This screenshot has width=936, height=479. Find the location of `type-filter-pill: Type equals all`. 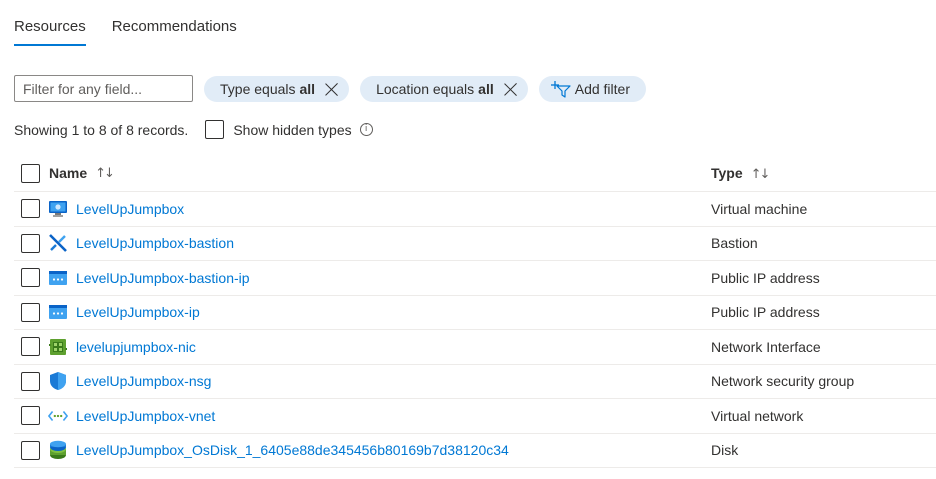

type-filter-pill: Type equals all is located at coordinates (277, 88).